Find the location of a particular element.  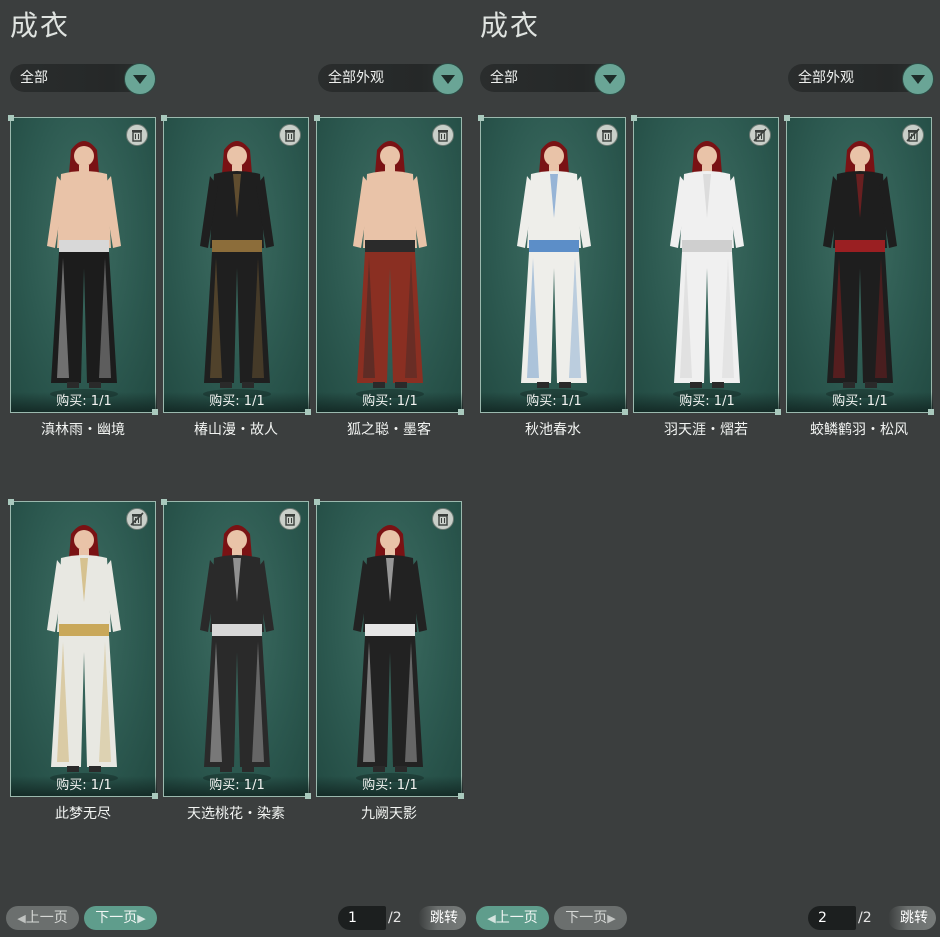

outfit-name: 滇林雨・幽境 is located at coordinates (83, 430).